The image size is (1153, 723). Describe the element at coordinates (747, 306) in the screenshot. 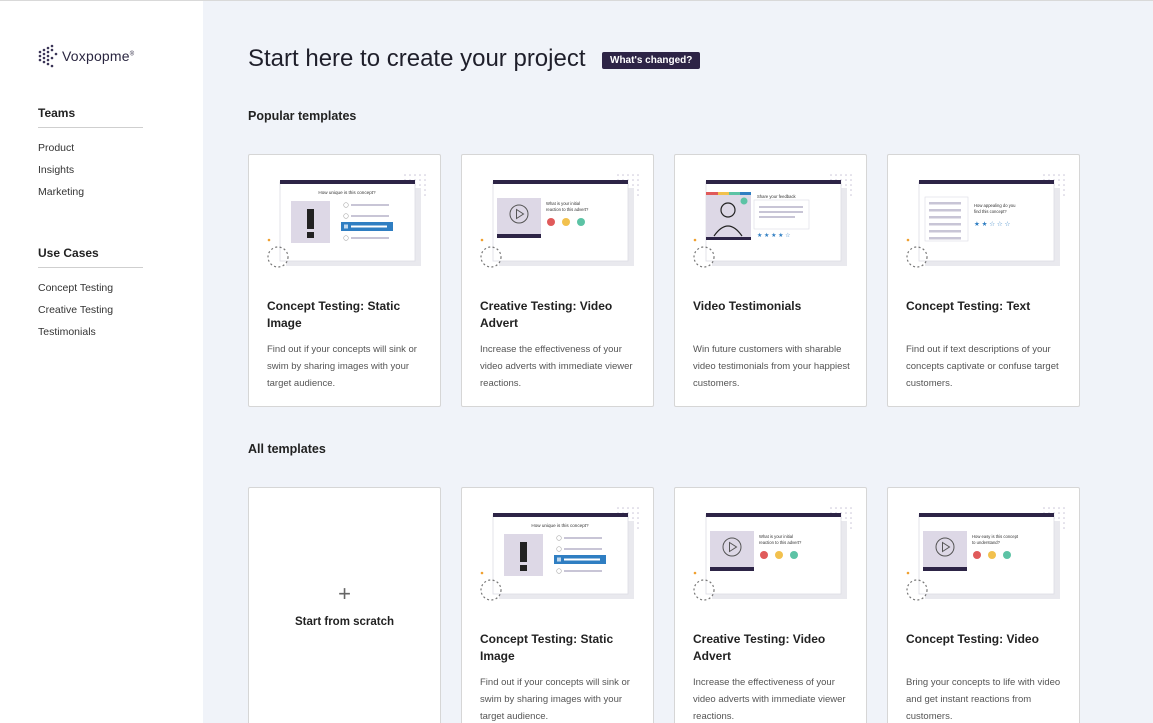

I see `template-title: Video Testimonials` at that location.